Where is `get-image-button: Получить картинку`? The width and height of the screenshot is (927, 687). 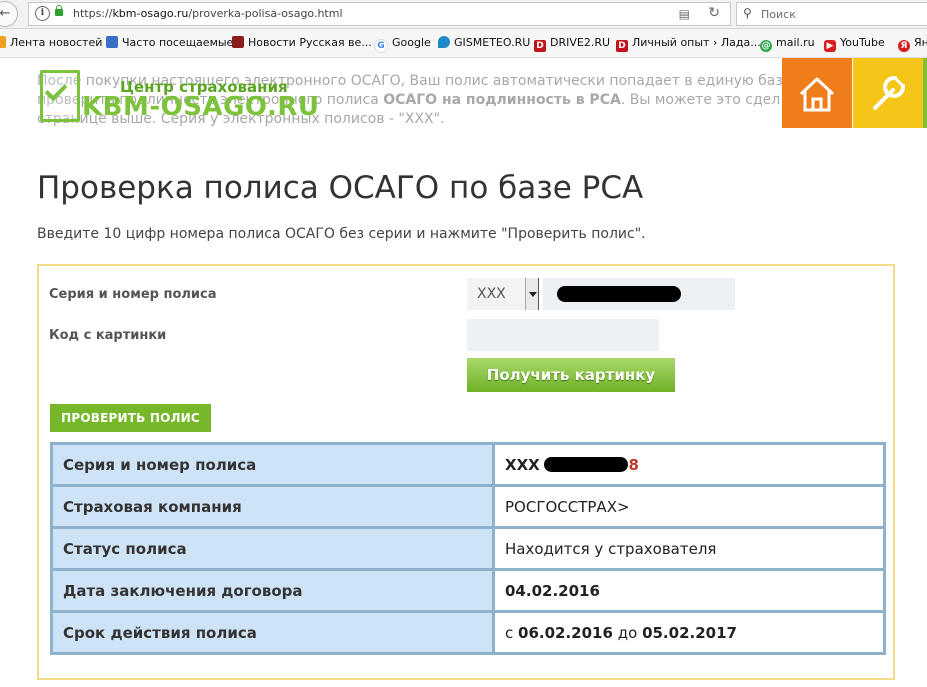
get-image-button: Получить картинку is located at coordinates (571, 375).